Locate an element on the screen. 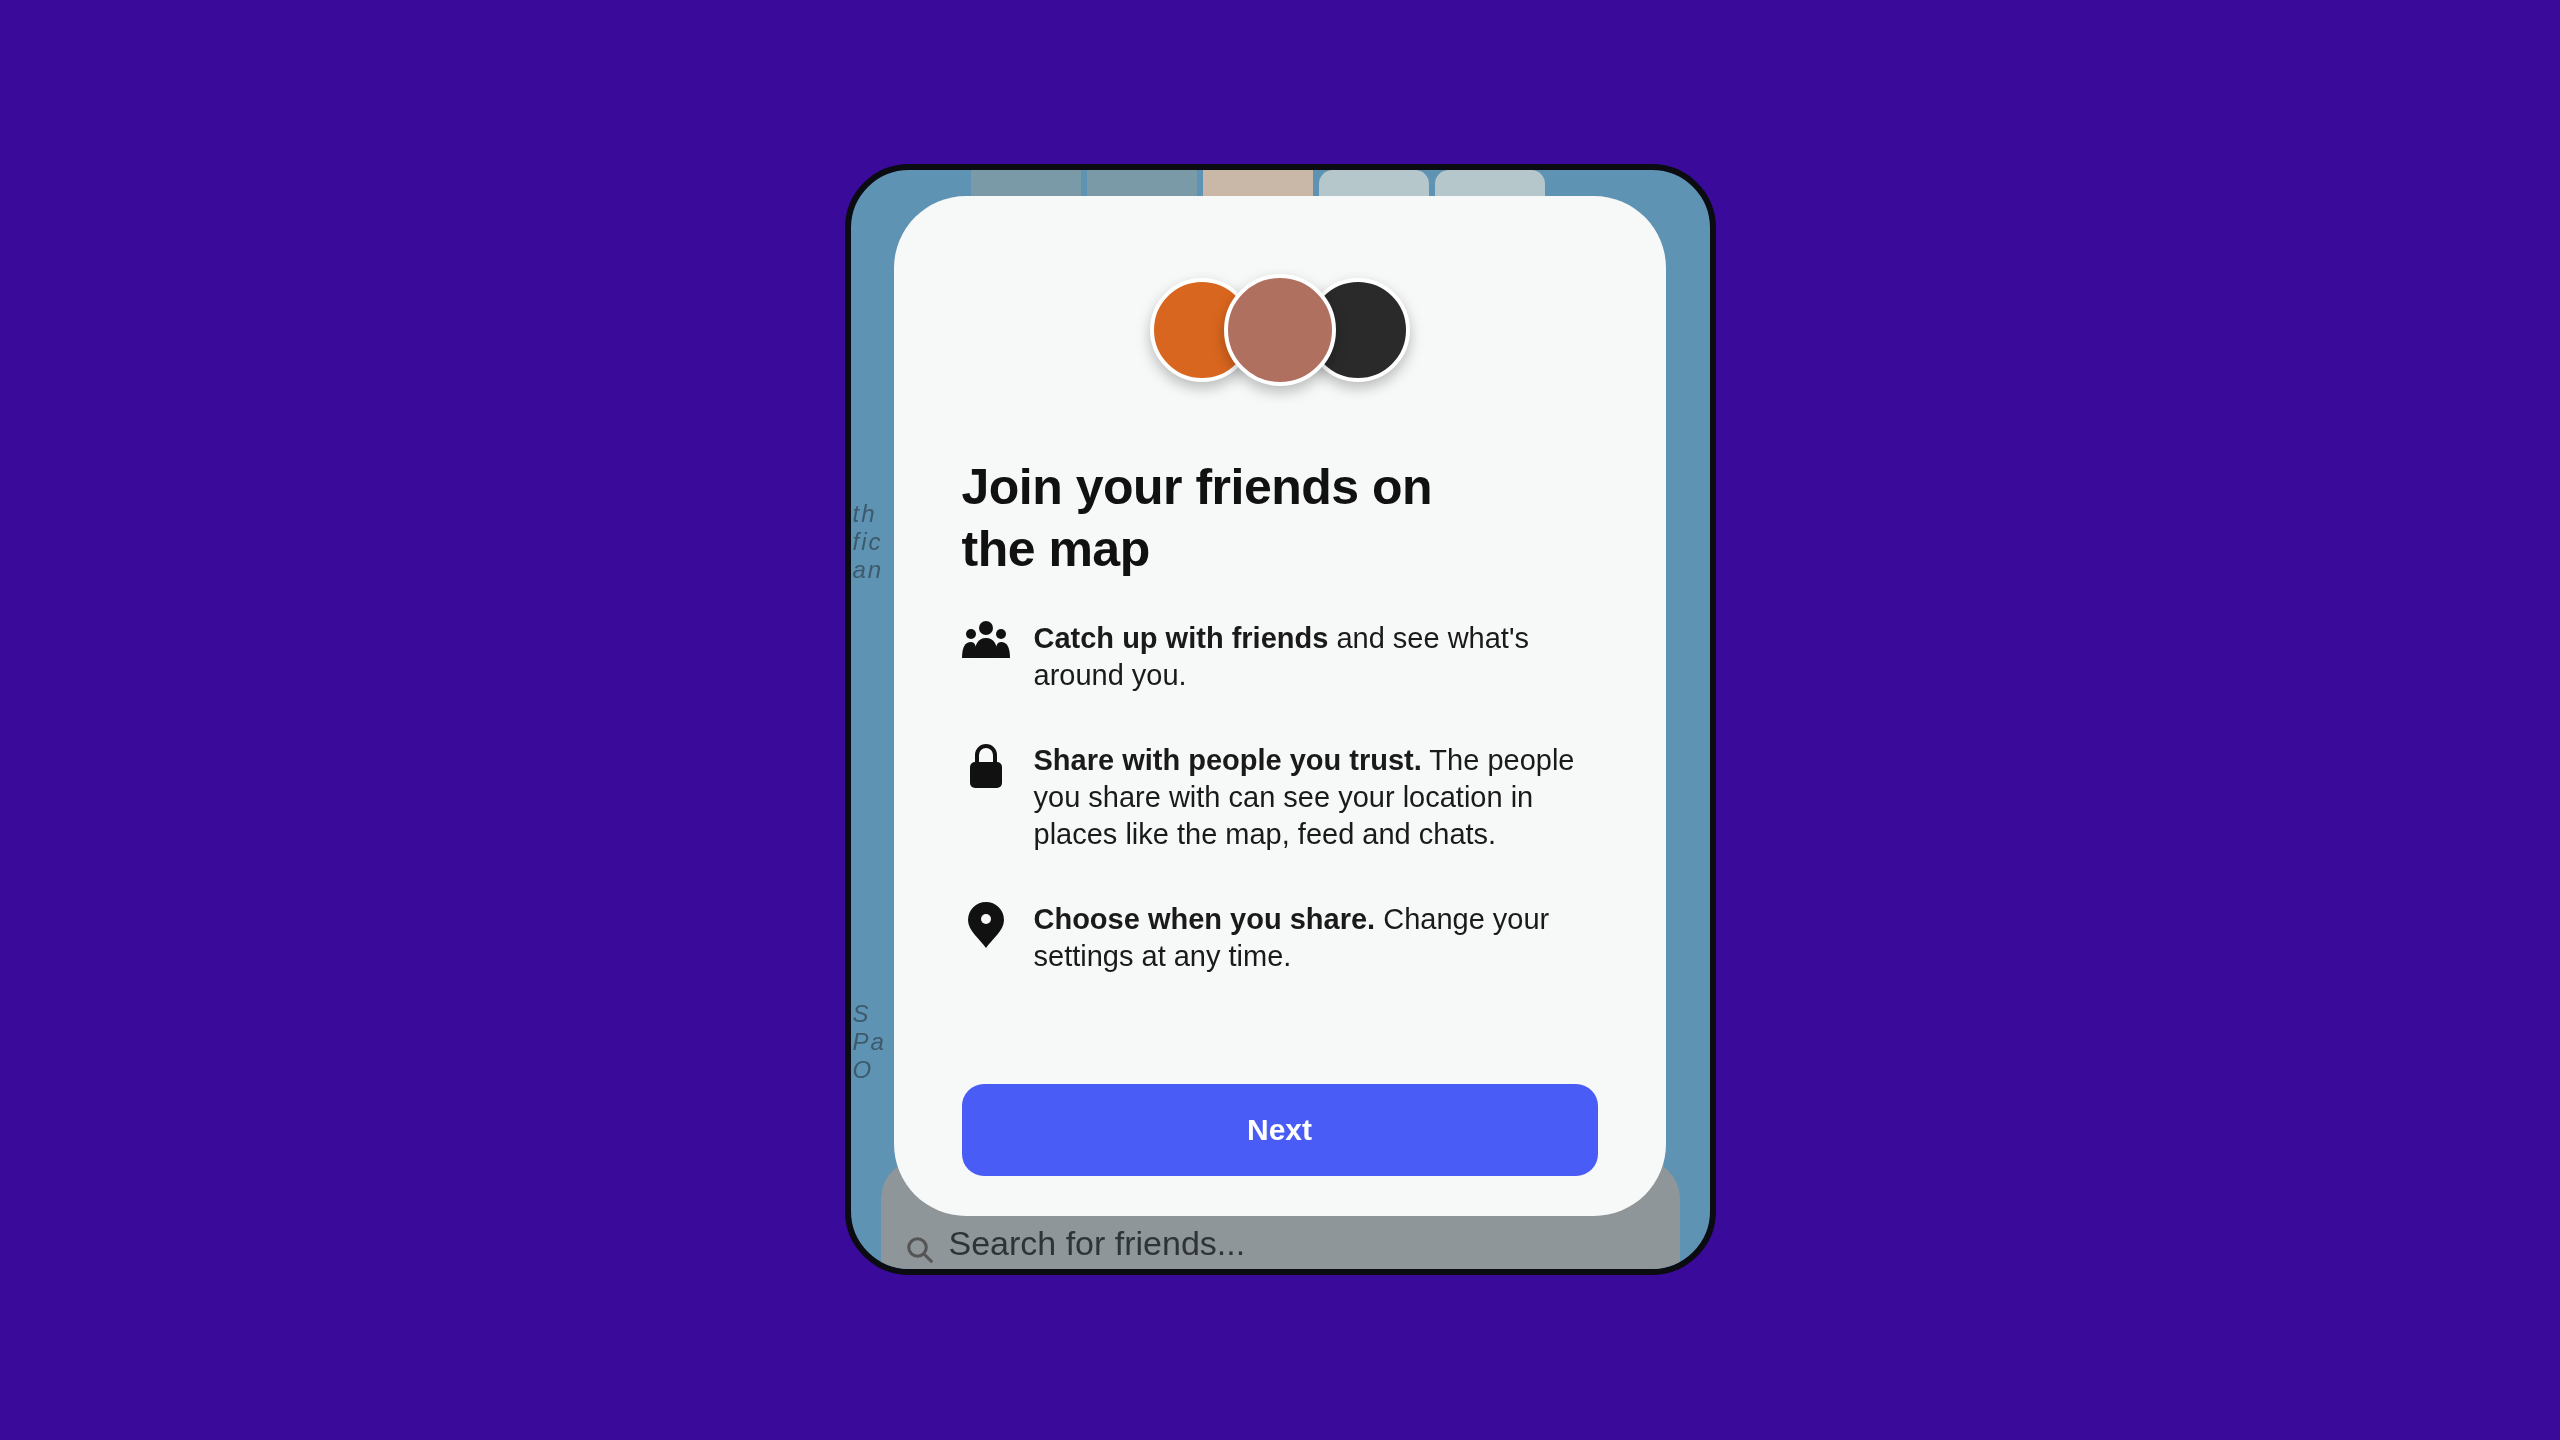 The width and height of the screenshot is (2560, 1440). map-label: th is located at coordinates (865, 513).